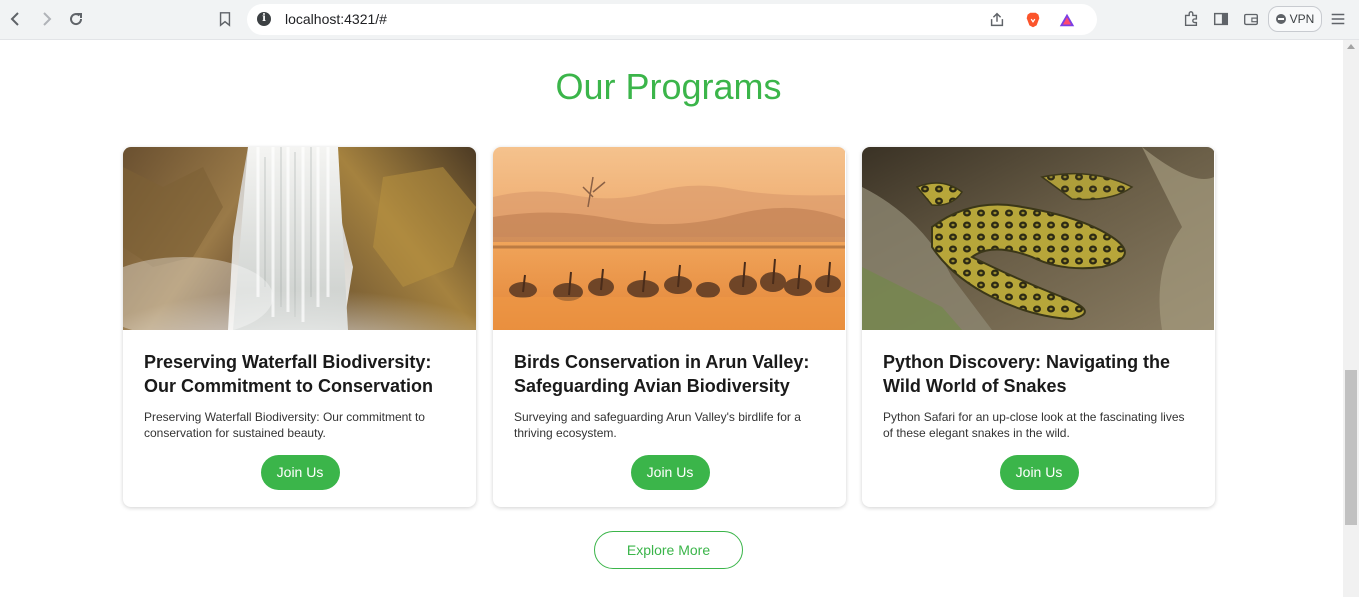 This screenshot has height=597, width=1359. I want to click on rewards-triangle-icon, so click(1067, 20).